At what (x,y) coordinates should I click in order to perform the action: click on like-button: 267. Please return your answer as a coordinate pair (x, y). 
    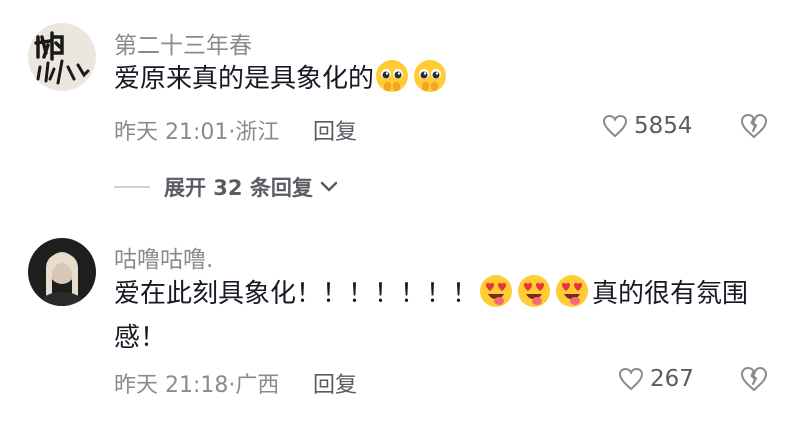
    Looking at the image, I should click on (656, 379).